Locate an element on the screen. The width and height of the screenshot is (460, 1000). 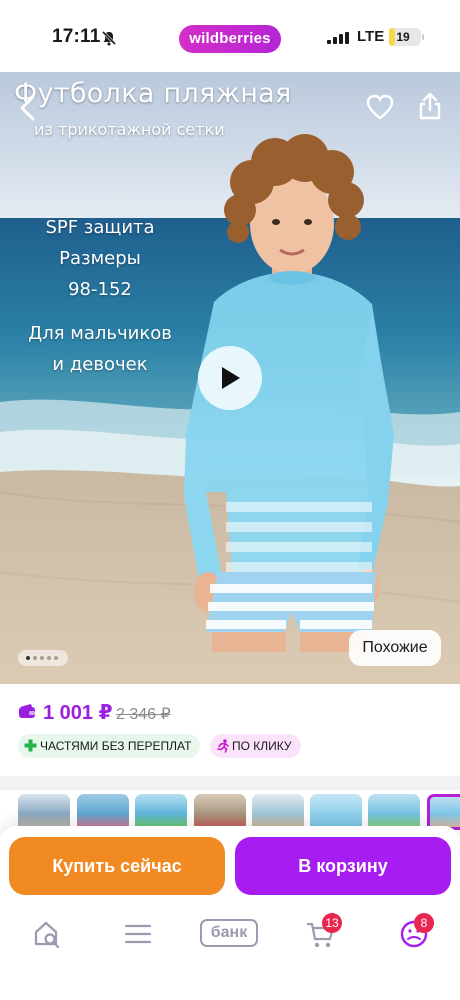
search-home-icon is located at coordinates (47, 934).